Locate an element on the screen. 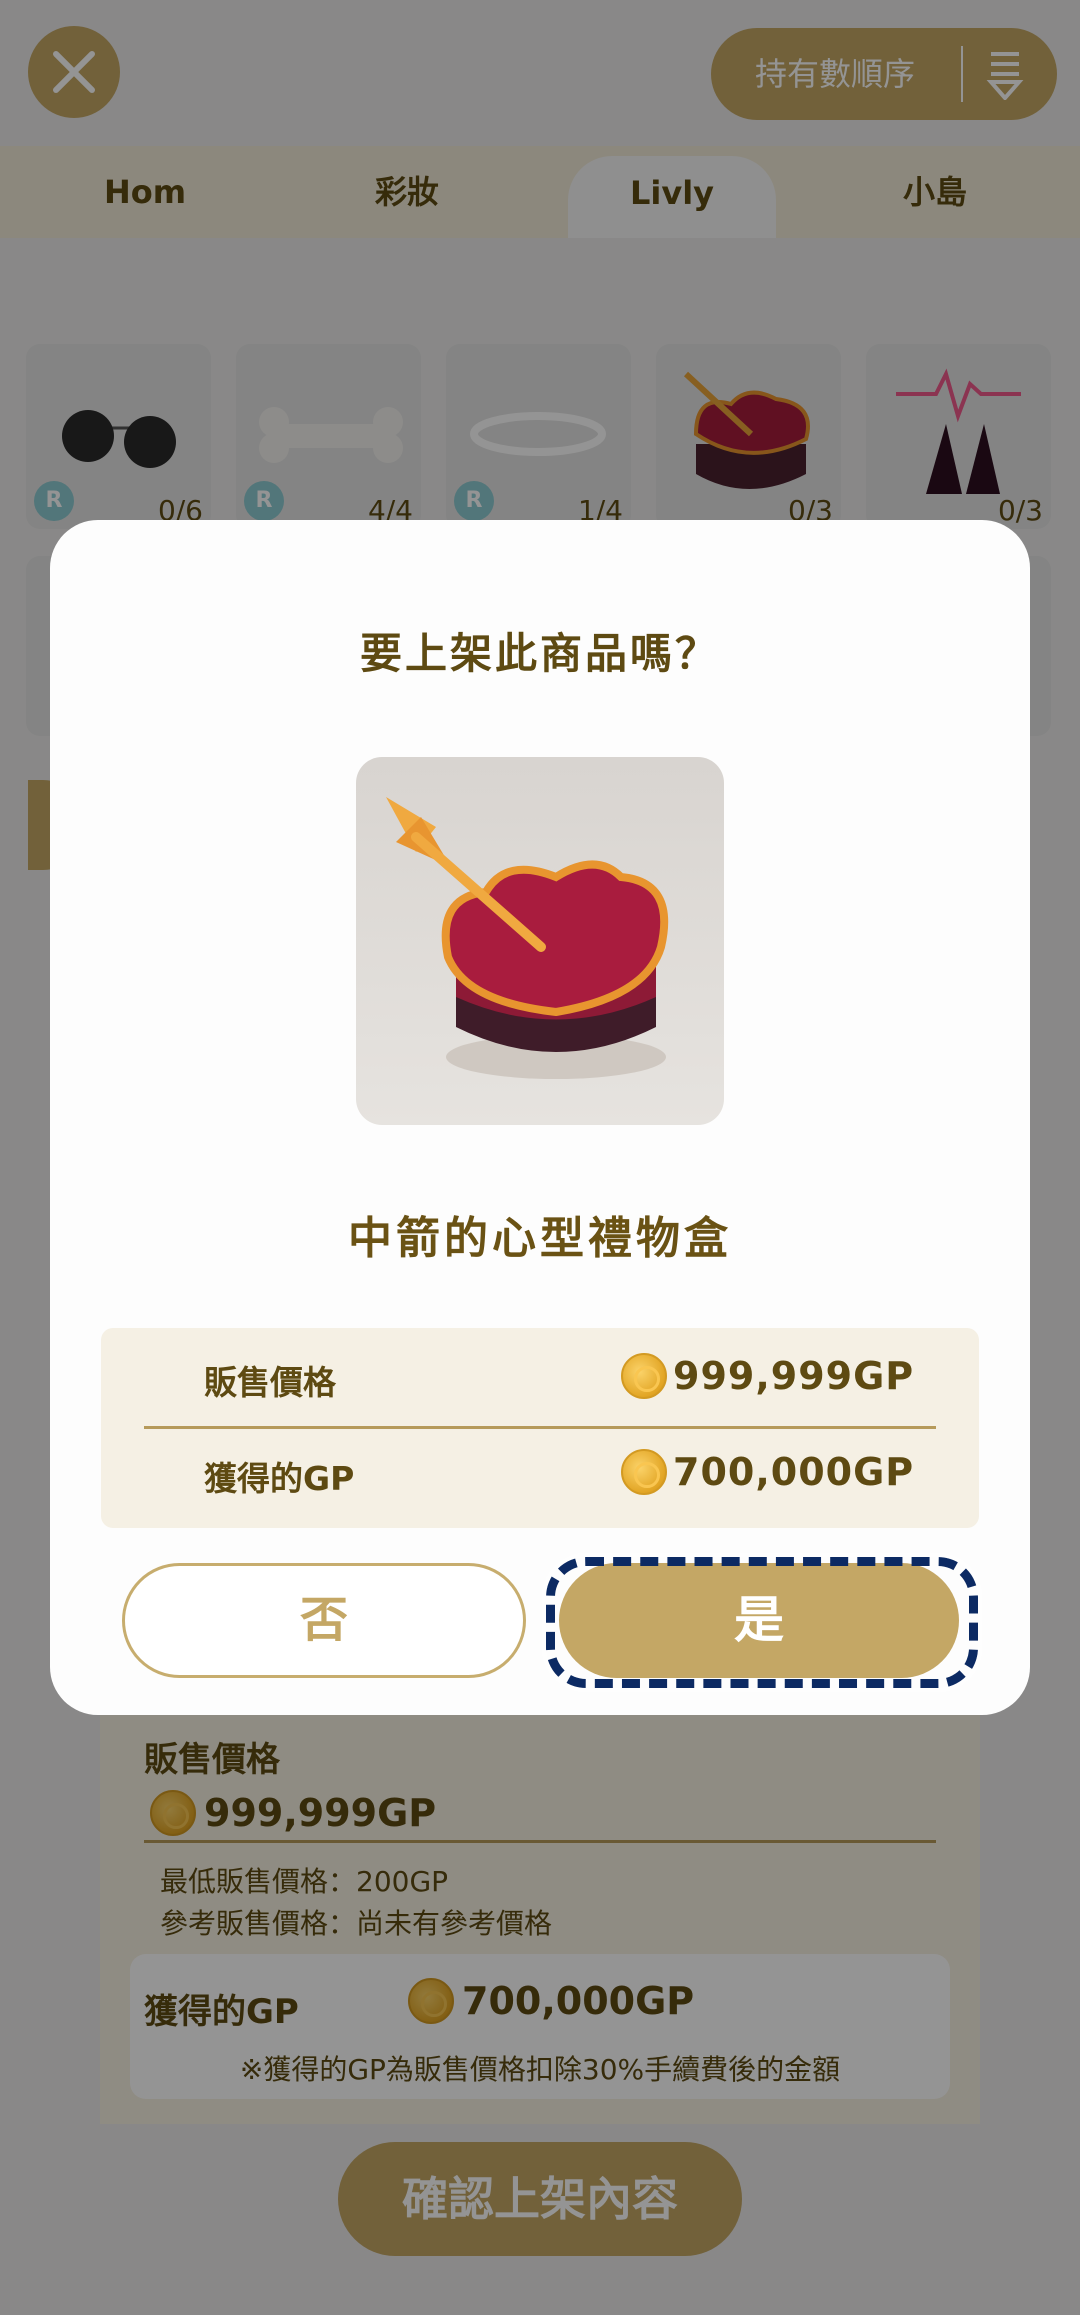 The height and width of the screenshot is (2315, 1080). price-value: 999,999GP is located at coordinates (794, 1376).